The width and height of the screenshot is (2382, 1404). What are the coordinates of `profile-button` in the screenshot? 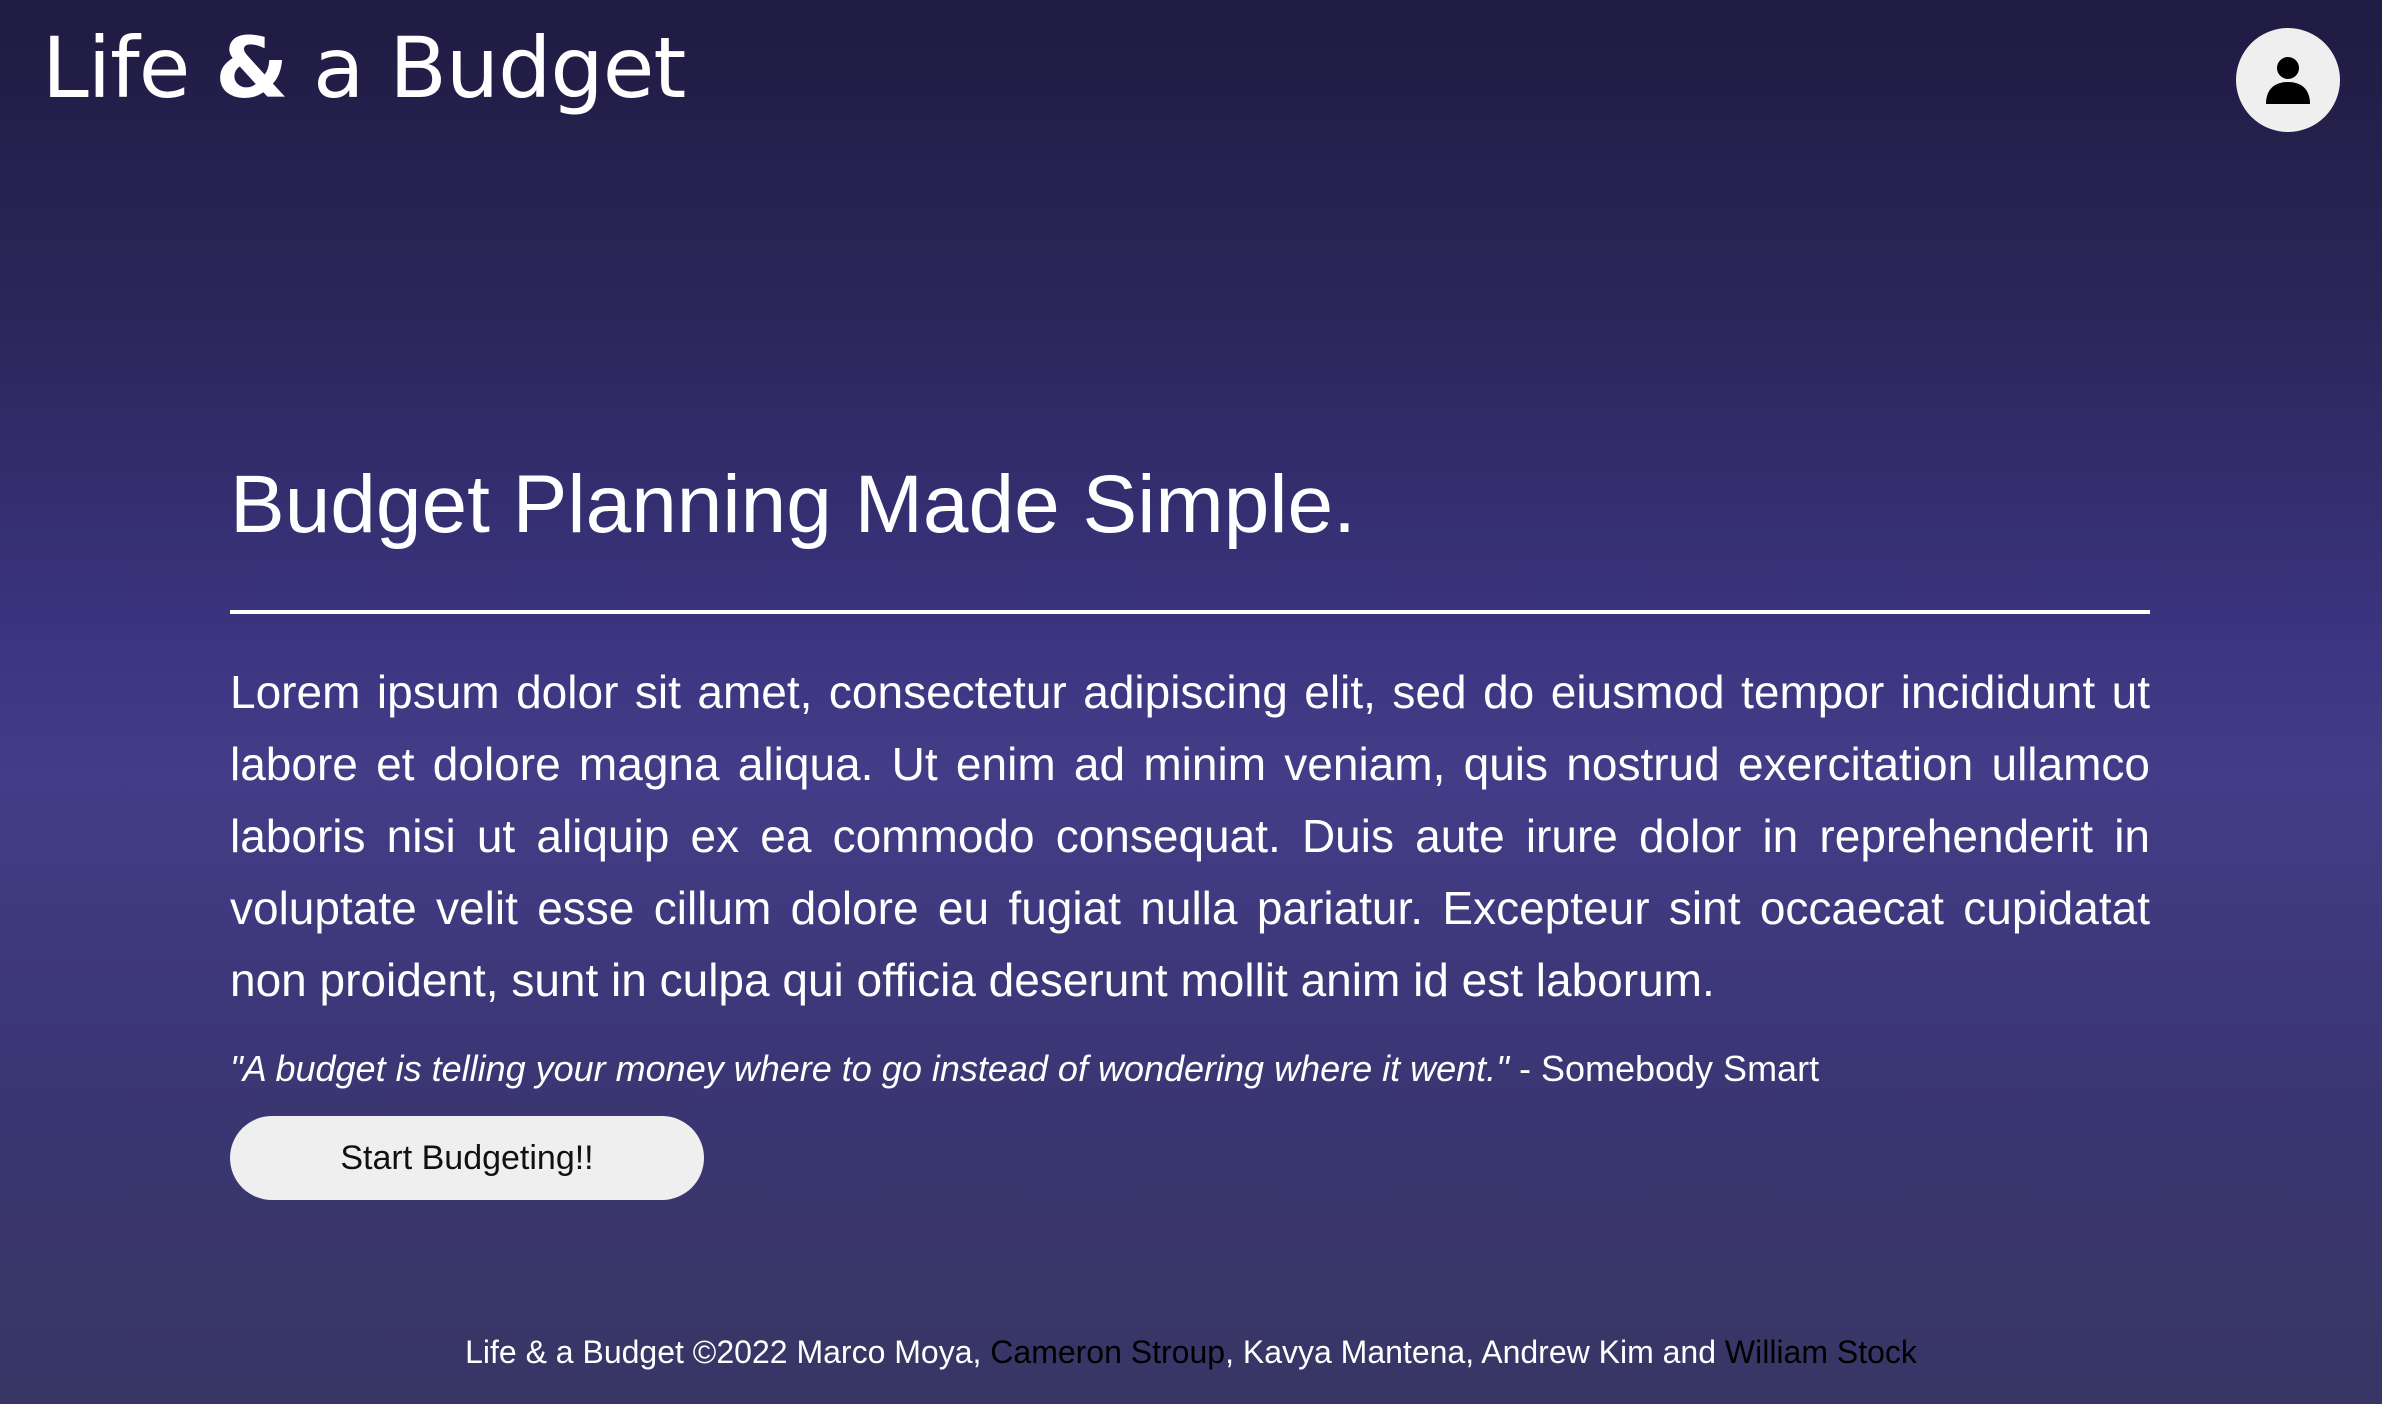 It's located at (2288, 80).